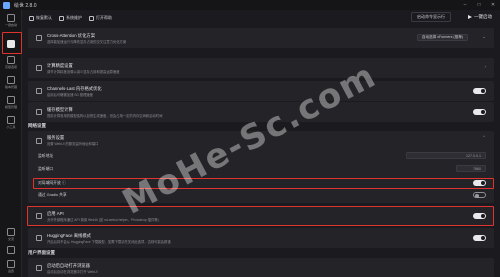 The image size is (500, 277). What do you see at coordinates (73, 144) in the screenshot?
I see `setting-desc: 设置 WebUI 的服务监听地址和端口` at bounding box center [73, 144].